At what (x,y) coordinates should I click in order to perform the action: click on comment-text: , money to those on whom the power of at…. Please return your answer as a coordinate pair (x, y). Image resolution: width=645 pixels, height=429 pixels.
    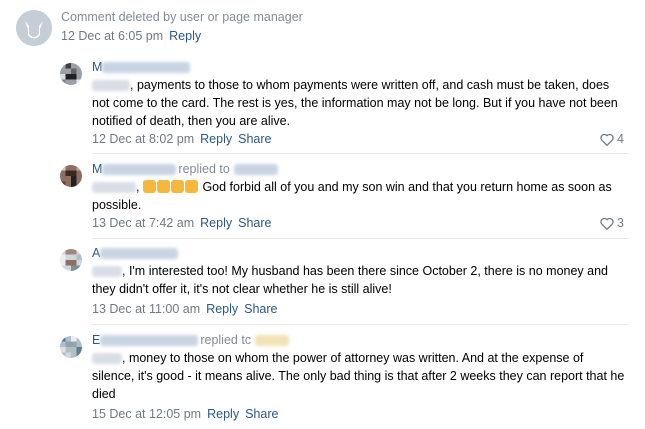
    Looking at the image, I should click on (359, 376).